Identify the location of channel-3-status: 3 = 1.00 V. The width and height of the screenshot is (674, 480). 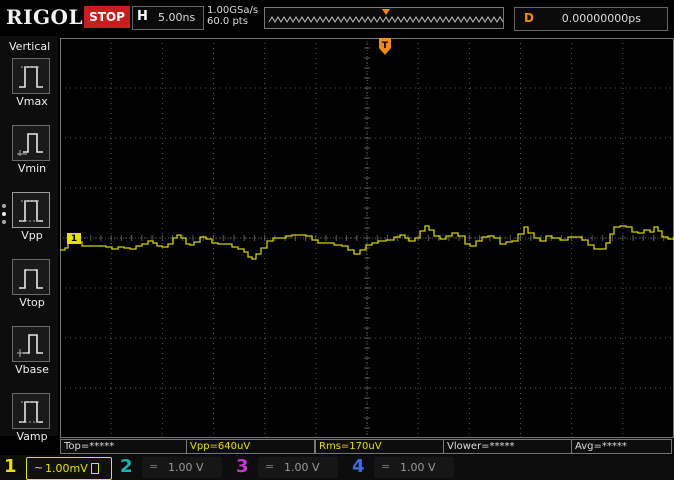
(288, 467).